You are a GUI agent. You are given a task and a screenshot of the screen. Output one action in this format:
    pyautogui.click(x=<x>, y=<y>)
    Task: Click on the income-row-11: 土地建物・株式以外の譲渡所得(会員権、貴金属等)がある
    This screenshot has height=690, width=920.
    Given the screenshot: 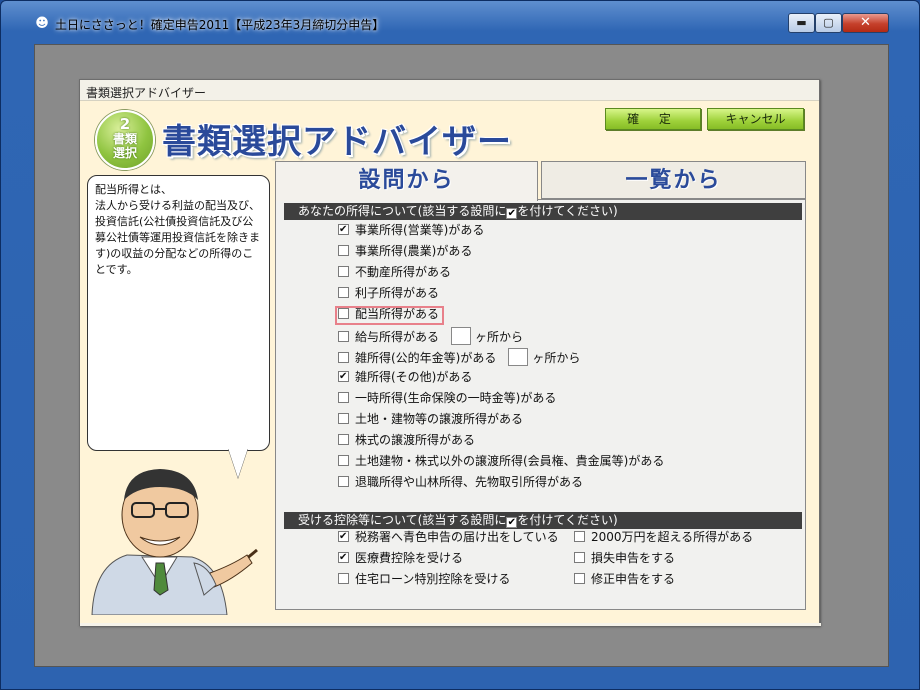 What is the action you would take?
    pyautogui.click(x=501, y=461)
    